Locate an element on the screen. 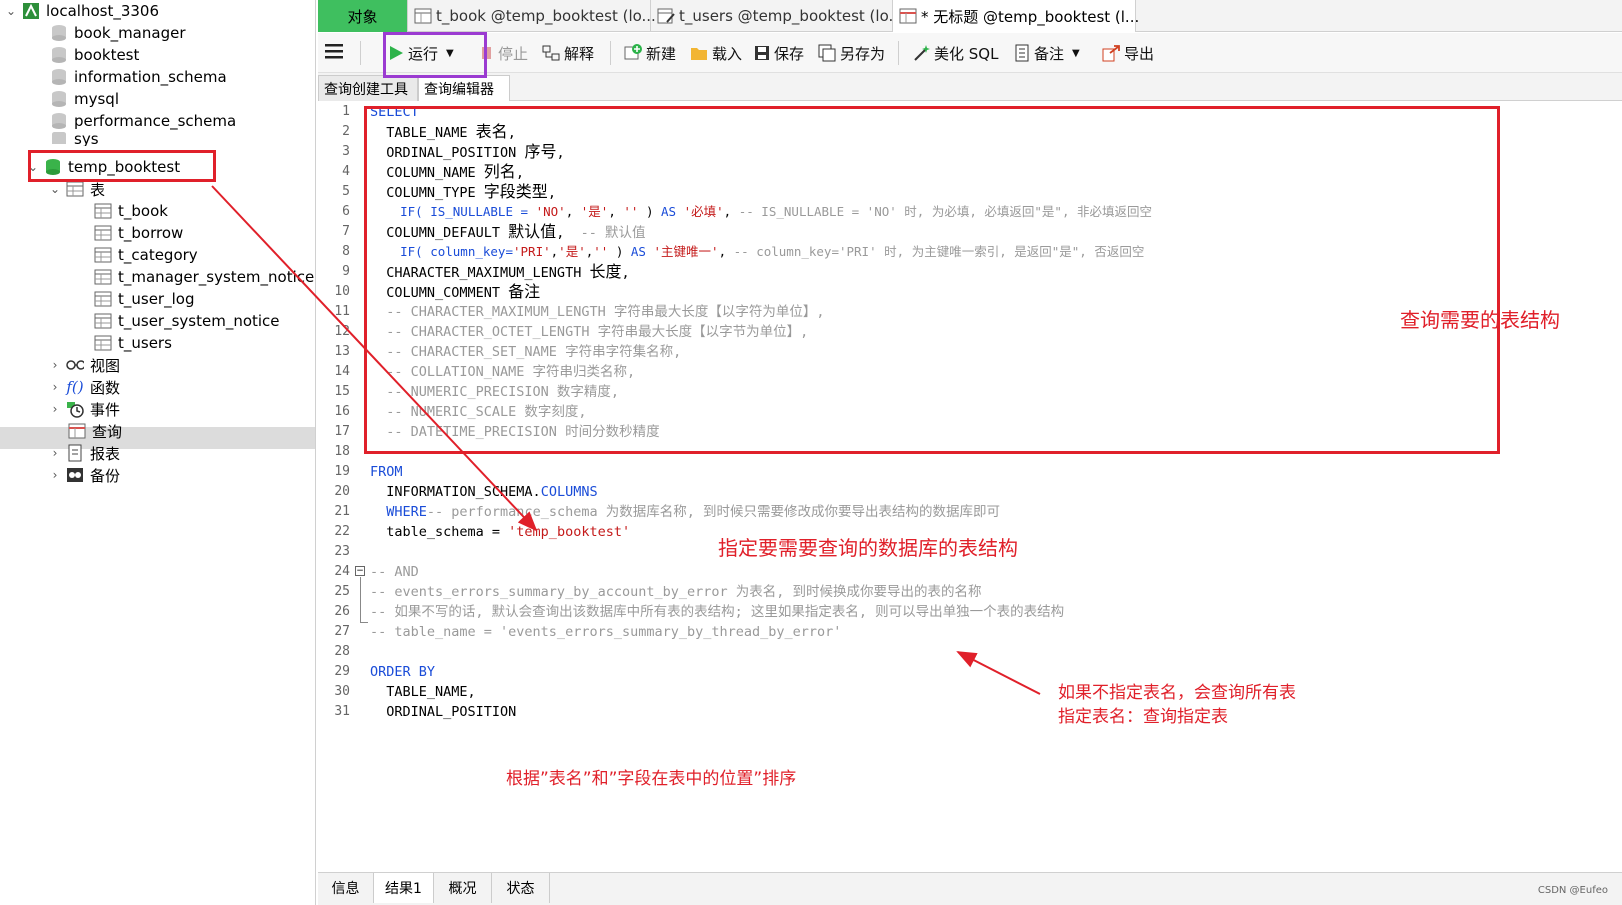 This screenshot has height=905, width=1622. tab-profile: 概况 is located at coordinates (463, 888).